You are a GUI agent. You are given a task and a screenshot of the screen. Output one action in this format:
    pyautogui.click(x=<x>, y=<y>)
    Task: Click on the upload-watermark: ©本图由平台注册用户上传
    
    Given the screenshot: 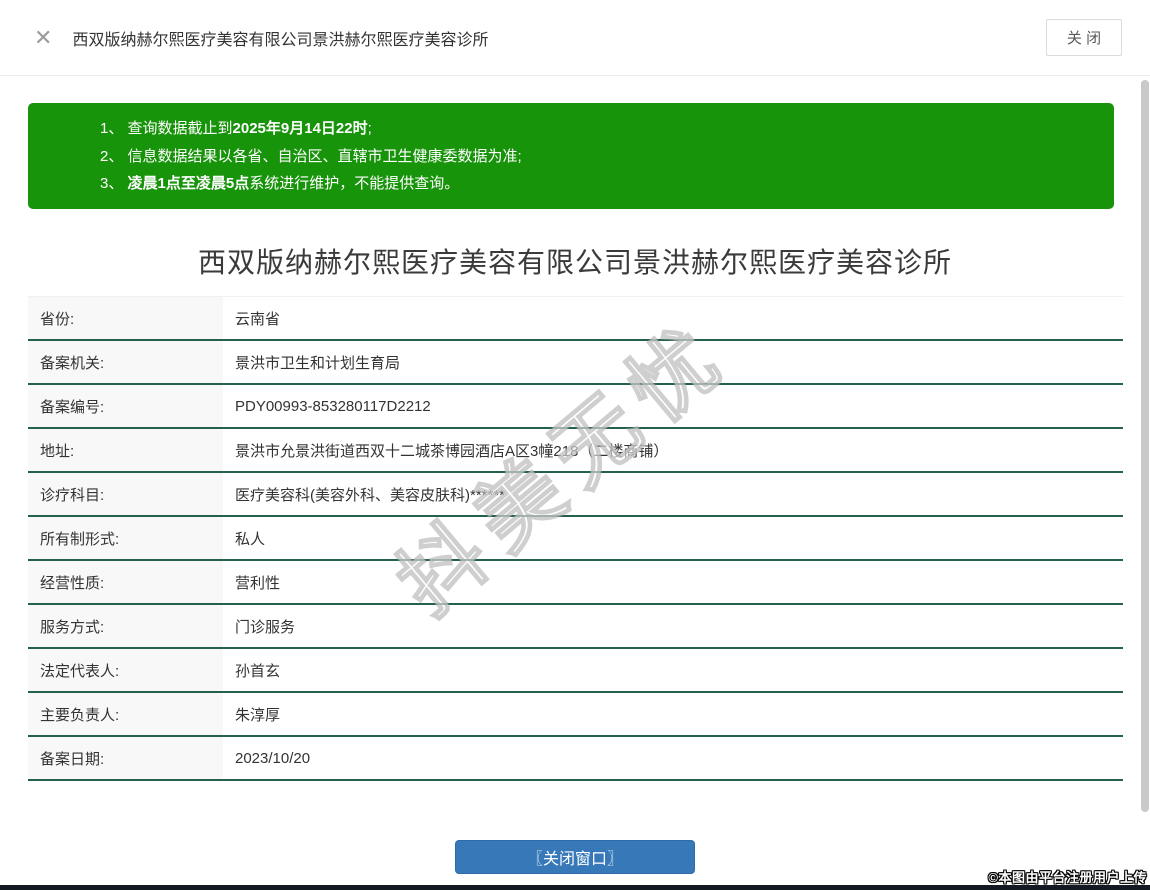 What is the action you would take?
    pyautogui.click(x=1067, y=877)
    